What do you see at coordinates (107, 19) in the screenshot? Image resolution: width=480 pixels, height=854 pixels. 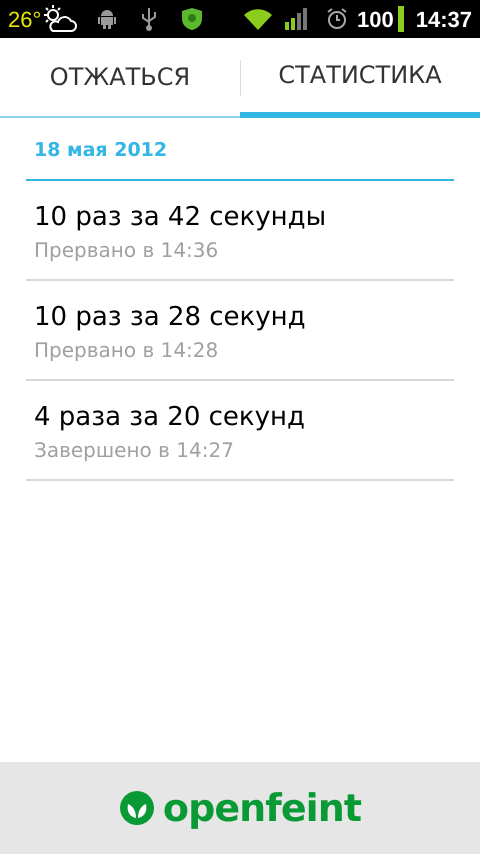 I see `android-icon` at bounding box center [107, 19].